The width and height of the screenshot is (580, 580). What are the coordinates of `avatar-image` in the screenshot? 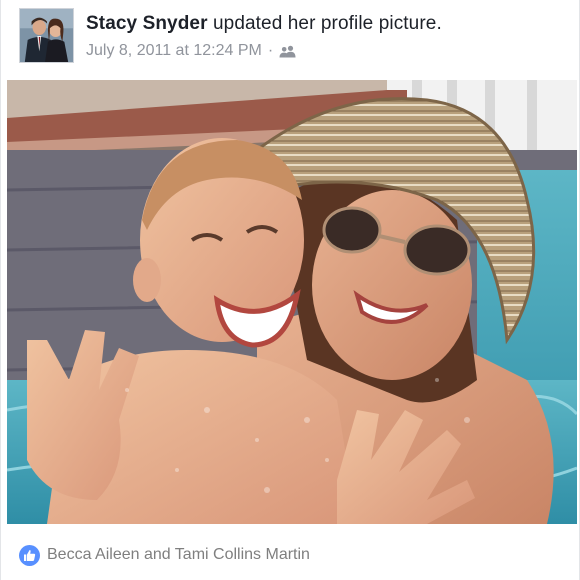 It's located at (46, 35).